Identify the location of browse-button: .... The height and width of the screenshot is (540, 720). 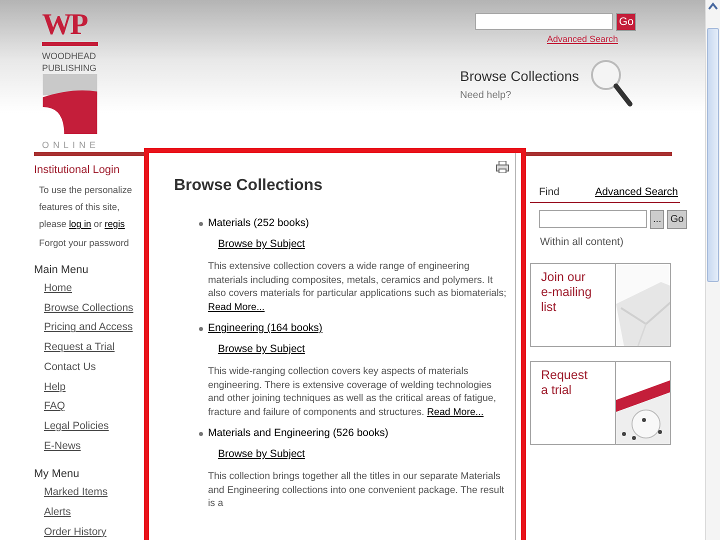
(657, 219).